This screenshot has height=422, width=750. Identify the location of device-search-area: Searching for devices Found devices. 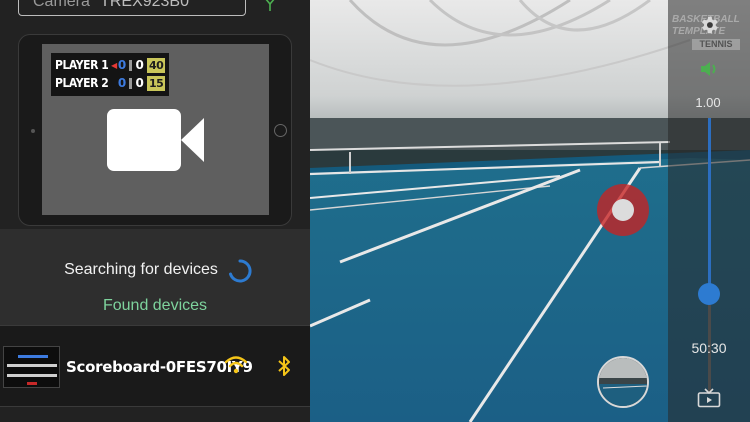
(155, 277).